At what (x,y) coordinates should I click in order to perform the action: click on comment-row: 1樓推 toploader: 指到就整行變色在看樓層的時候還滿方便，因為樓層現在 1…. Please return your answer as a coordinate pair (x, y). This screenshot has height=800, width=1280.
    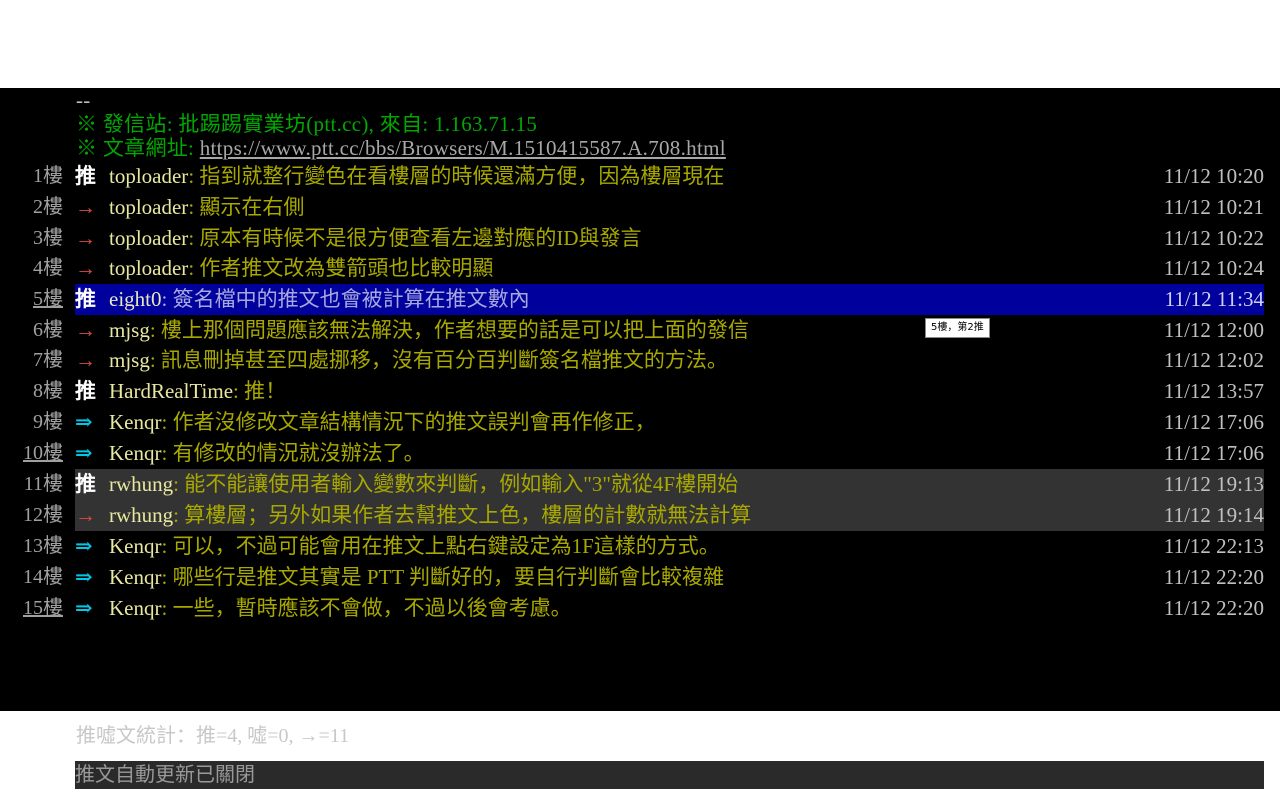
    Looking at the image, I should click on (648, 176).